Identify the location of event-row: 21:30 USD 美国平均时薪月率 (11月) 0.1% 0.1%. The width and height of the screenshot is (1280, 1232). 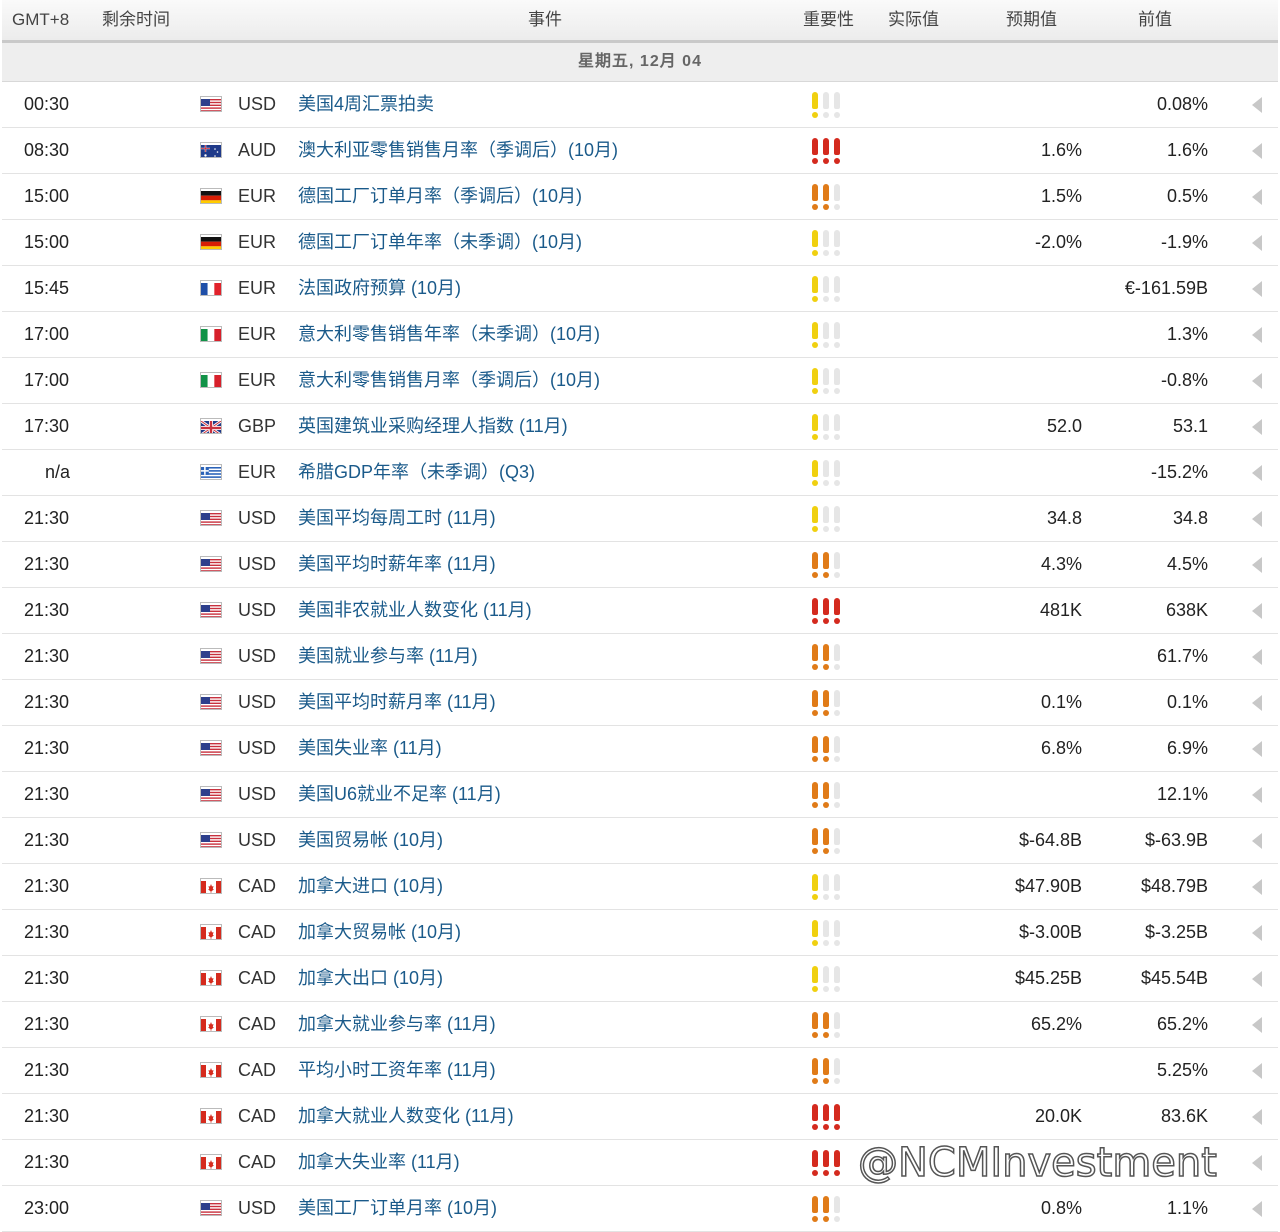
(640, 703).